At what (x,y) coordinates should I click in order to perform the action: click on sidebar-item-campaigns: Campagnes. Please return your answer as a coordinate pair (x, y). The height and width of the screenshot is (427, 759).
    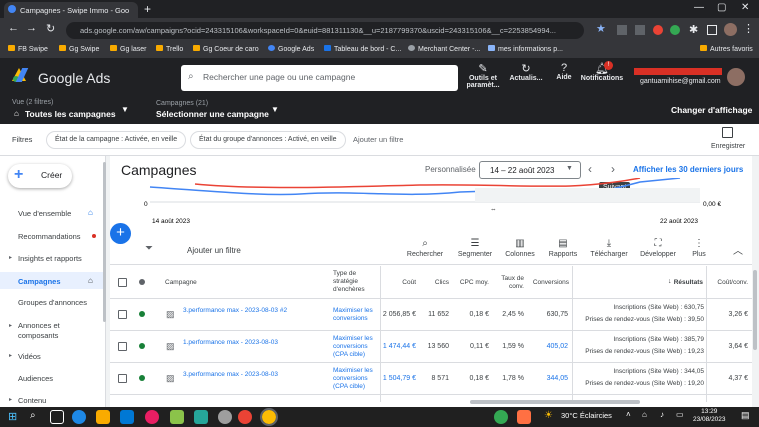
    Looking at the image, I should click on (39, 281).